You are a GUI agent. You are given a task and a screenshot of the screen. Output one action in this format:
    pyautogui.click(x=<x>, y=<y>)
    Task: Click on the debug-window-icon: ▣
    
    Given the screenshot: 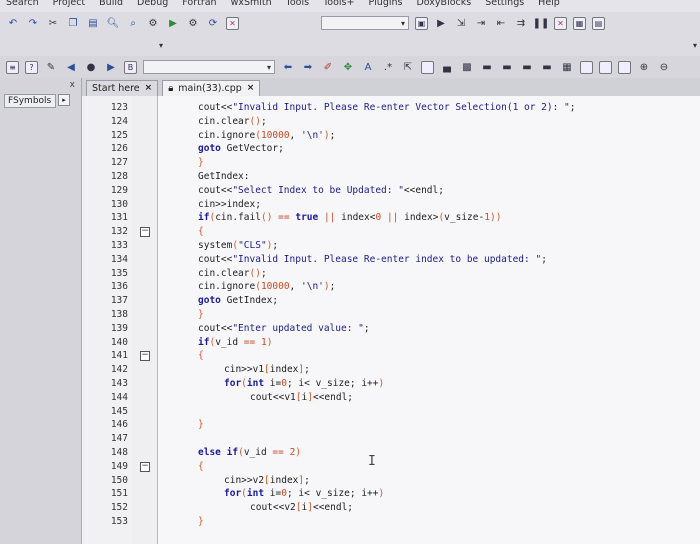 What is the action you would take?
    pyautogui.click(x=421, y=23)
    